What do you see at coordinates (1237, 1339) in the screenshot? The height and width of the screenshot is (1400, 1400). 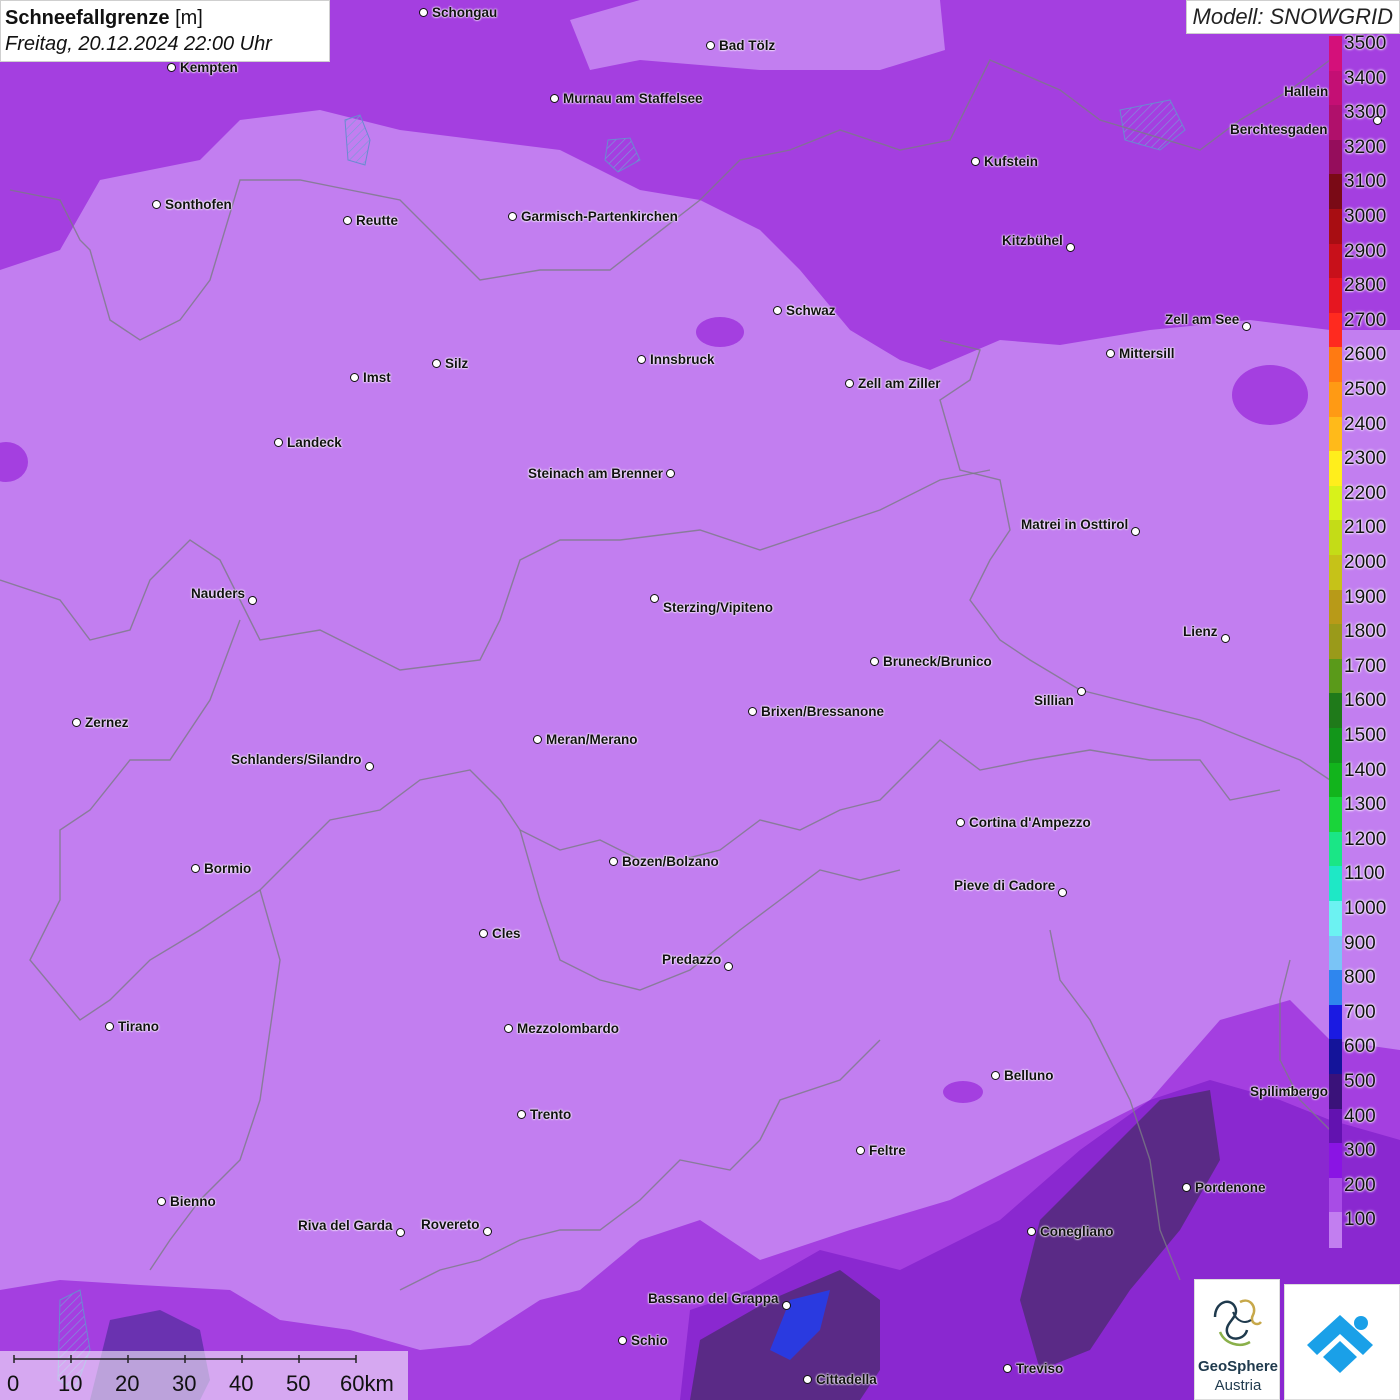 I see `geosphere-logo: GeoSphere Austria` at bounding box center [1237, 1339].